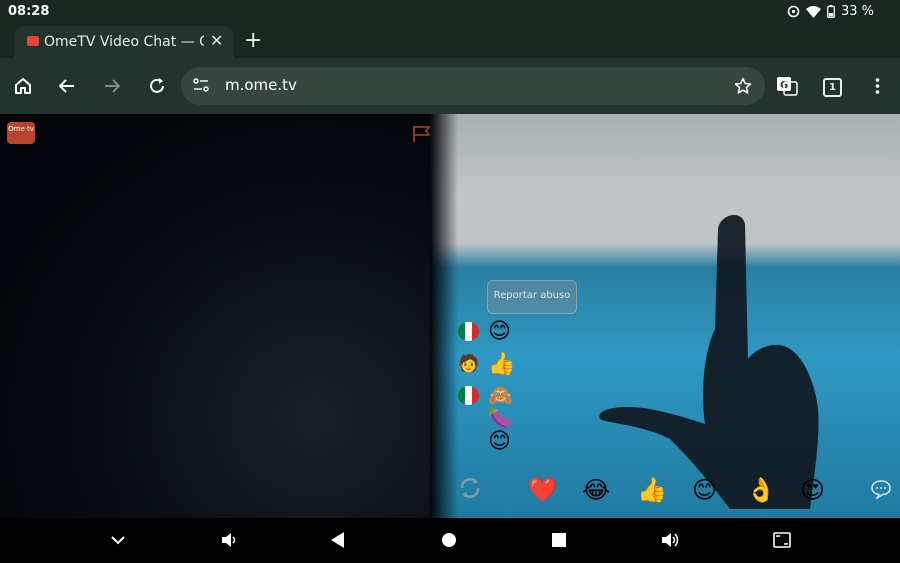 The height and width of the screenshot is (563, 900). I want to click on reaction-thumbs-up: 👍, so click(652, 490).